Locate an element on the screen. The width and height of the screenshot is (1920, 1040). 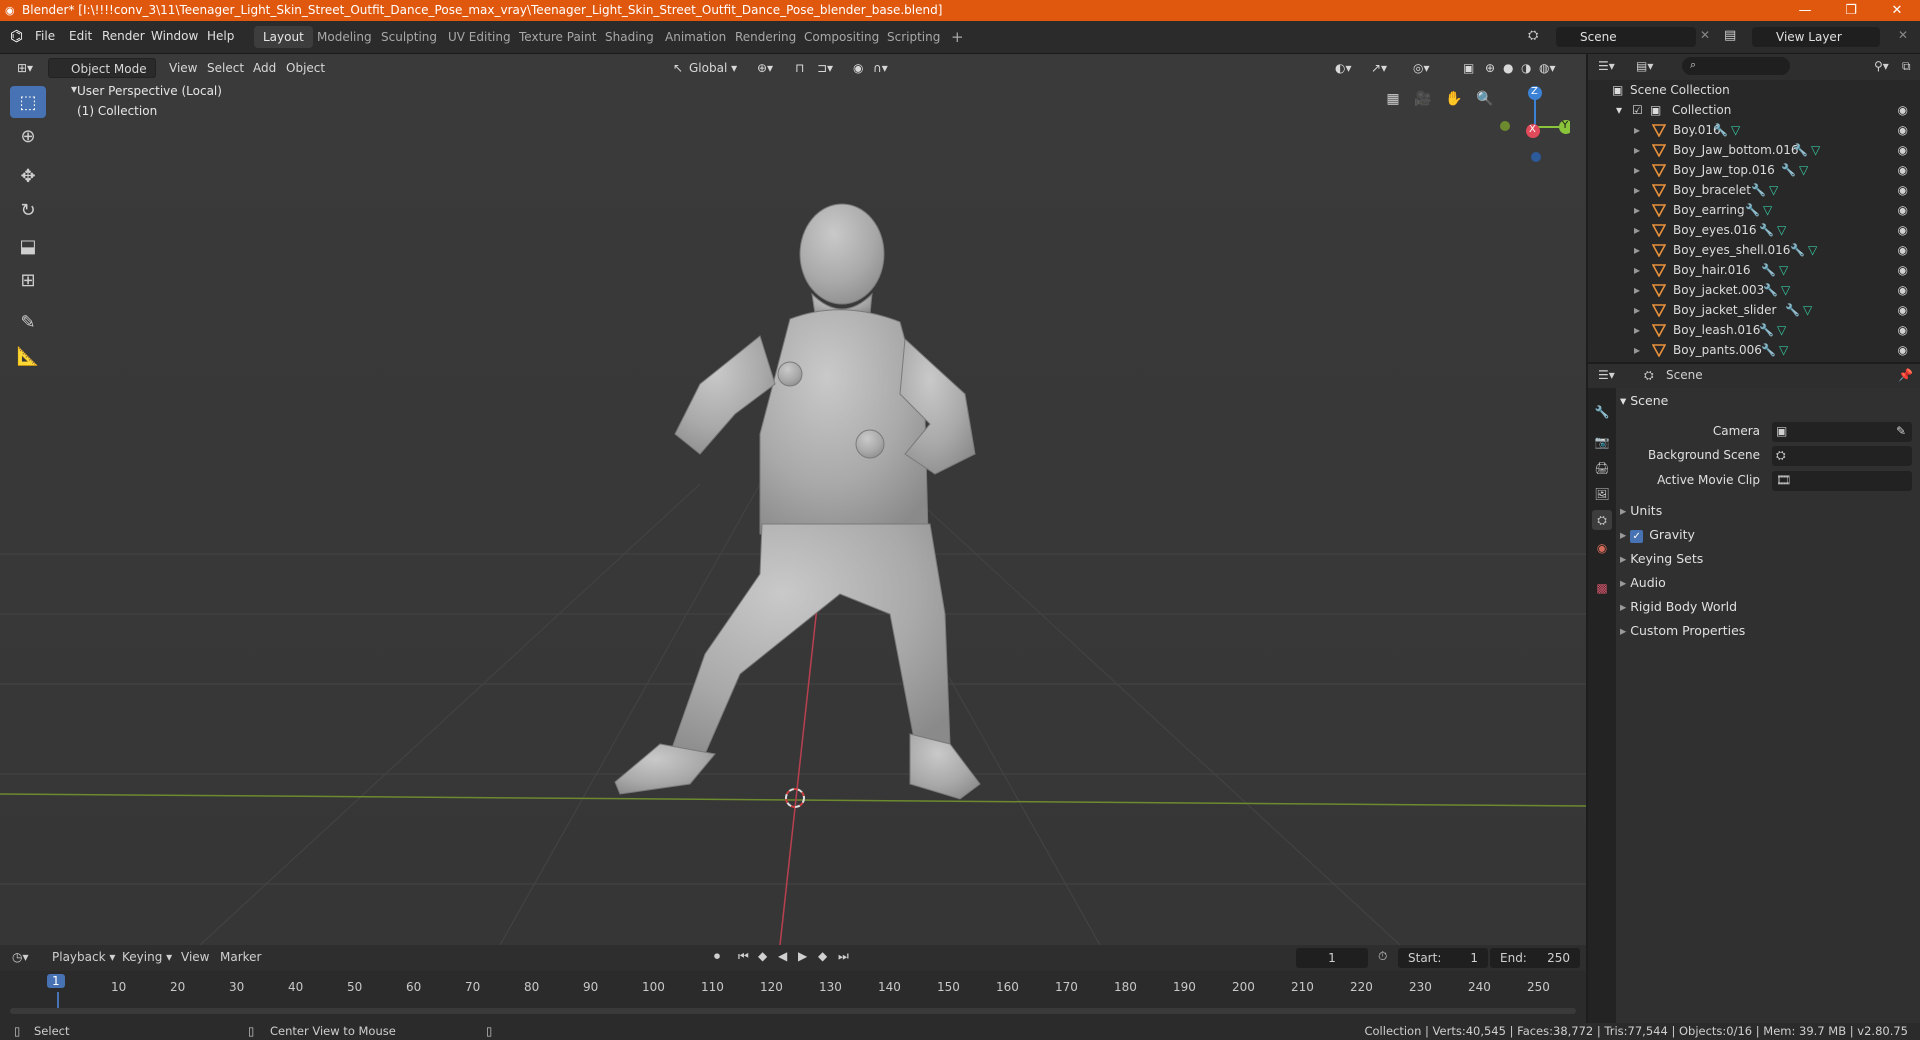
menu-object: Object is located at coordinates (305, 68).